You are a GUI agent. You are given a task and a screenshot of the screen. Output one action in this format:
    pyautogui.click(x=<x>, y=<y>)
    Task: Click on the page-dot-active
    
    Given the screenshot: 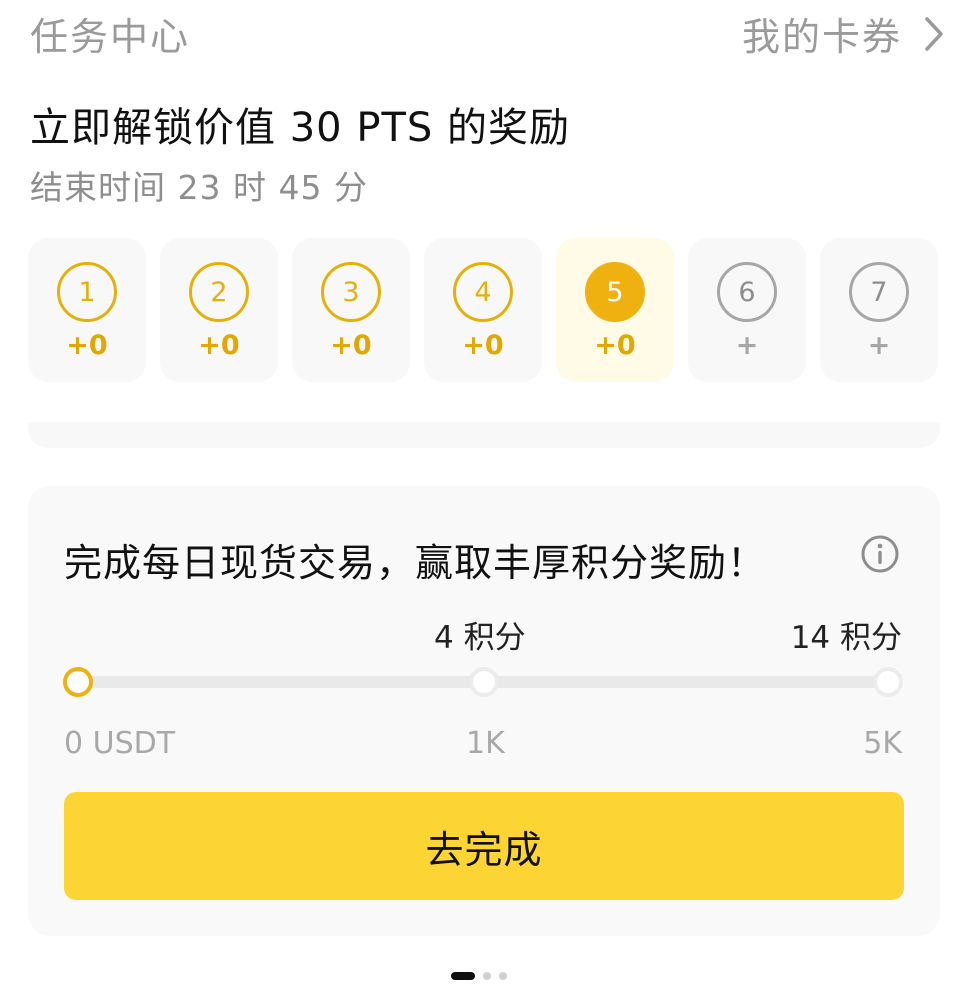 What is the action you would take?
    pyautogui.click(x=463, y=976)
    